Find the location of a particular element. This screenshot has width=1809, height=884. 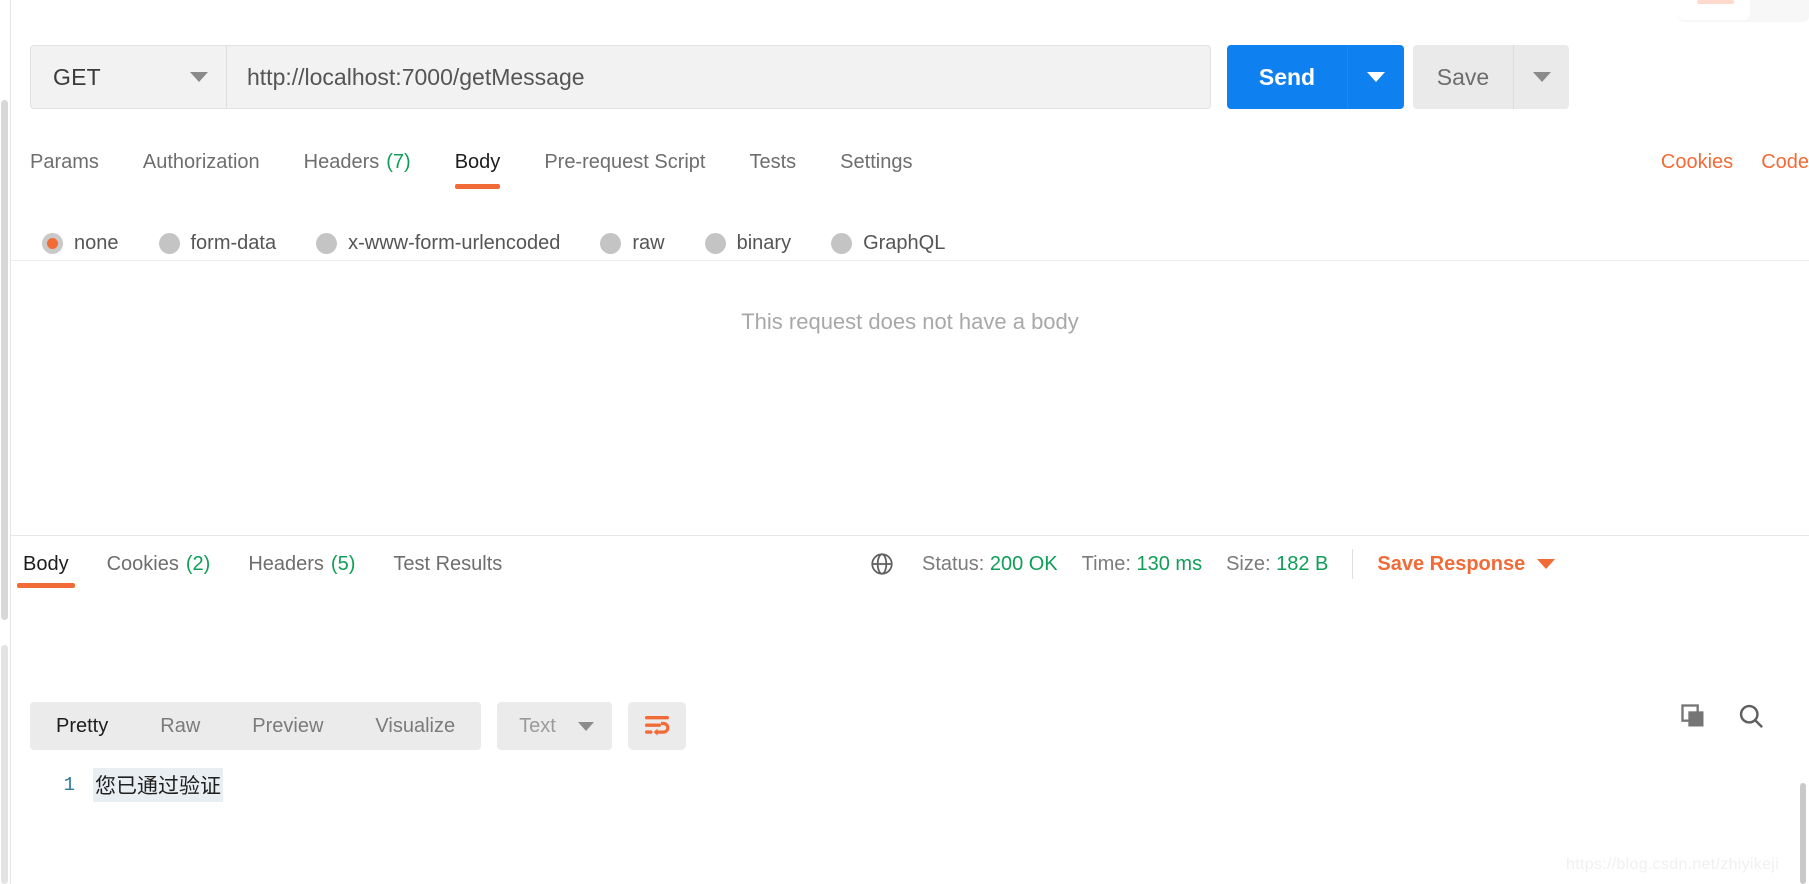

save-response-button: Save Response is located at coordinates (1466, 564).